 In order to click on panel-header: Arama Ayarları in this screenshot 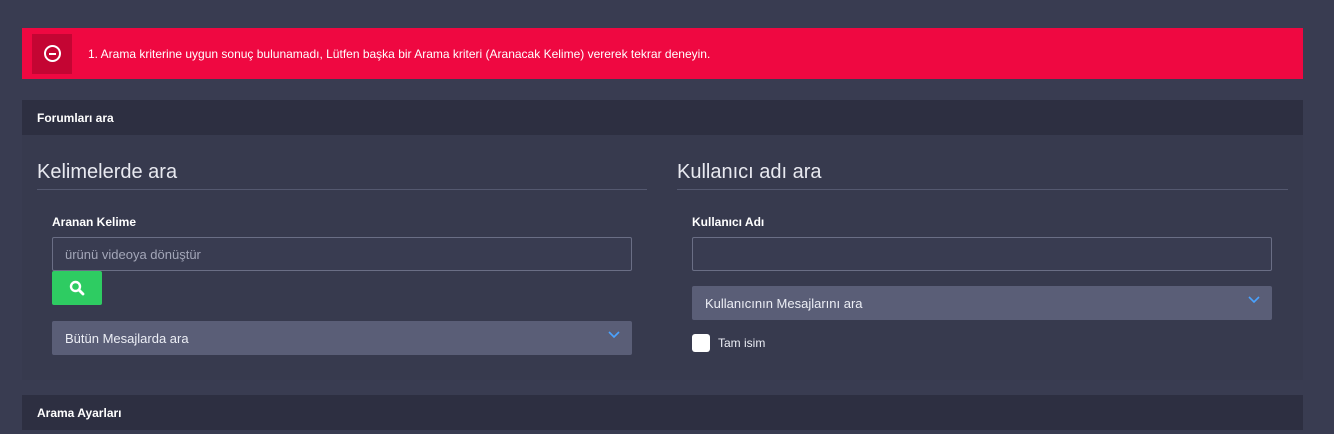, I will do `click(662, 412)`.